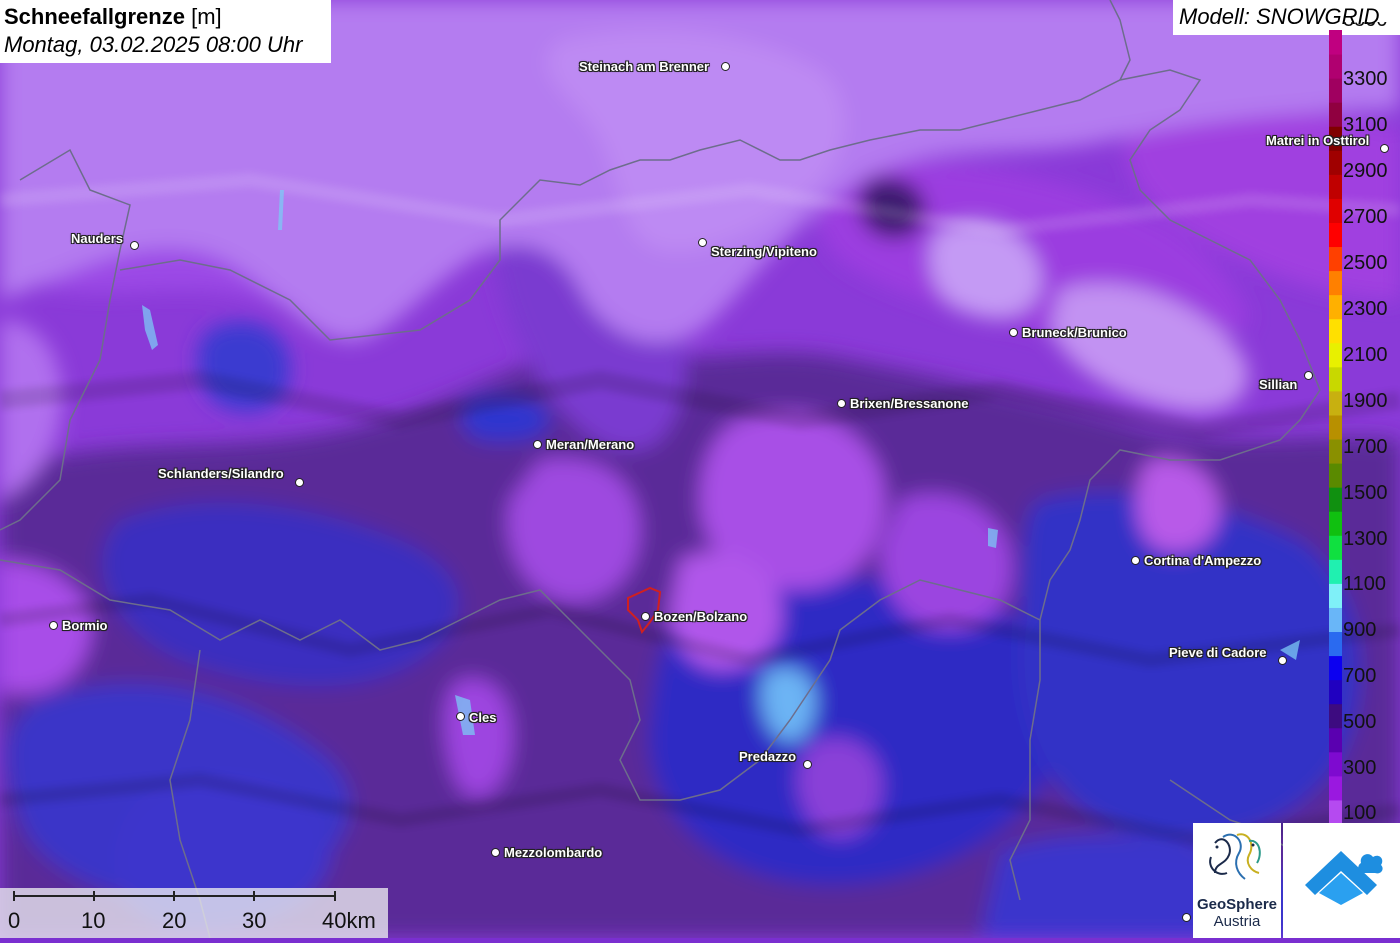 This screenshot has width=1400, height=943. What do you see at coordinates (1365, 263) in the screenshot?
I see `legend-label: 2500` at bounding box center [1365, 263].